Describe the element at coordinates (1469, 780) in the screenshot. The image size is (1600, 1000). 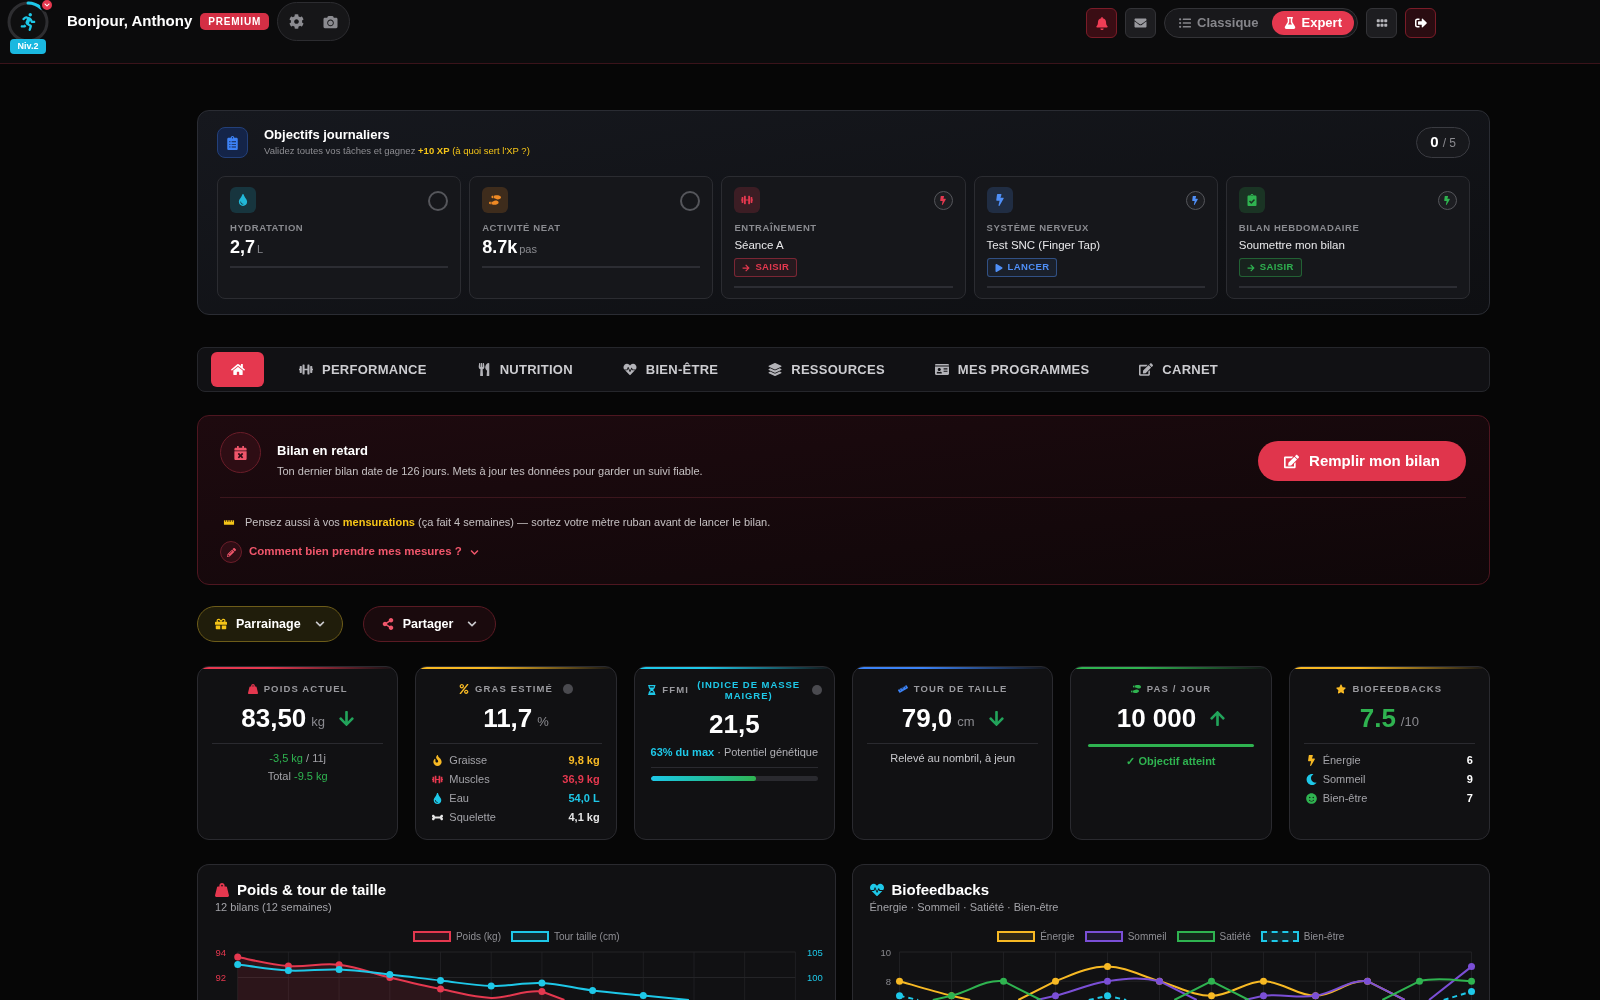
I see `metric-value: 9` at that location.